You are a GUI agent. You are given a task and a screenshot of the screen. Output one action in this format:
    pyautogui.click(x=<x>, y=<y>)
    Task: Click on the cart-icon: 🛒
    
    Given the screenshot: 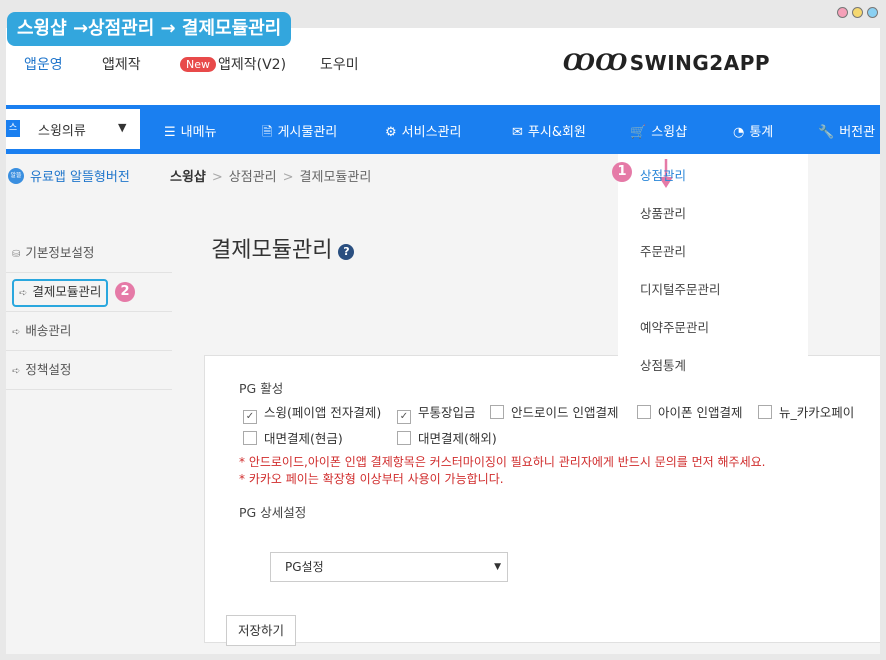 What is the action you would take?
    pyautogui.click(x=638, y=132)
    